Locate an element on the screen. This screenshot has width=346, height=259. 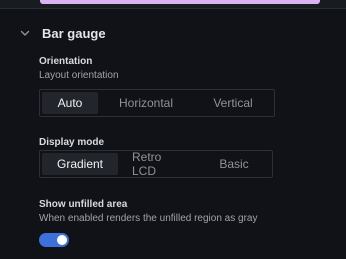
orientation-option-vertical: Vertical is located at coordinates (233, 103).